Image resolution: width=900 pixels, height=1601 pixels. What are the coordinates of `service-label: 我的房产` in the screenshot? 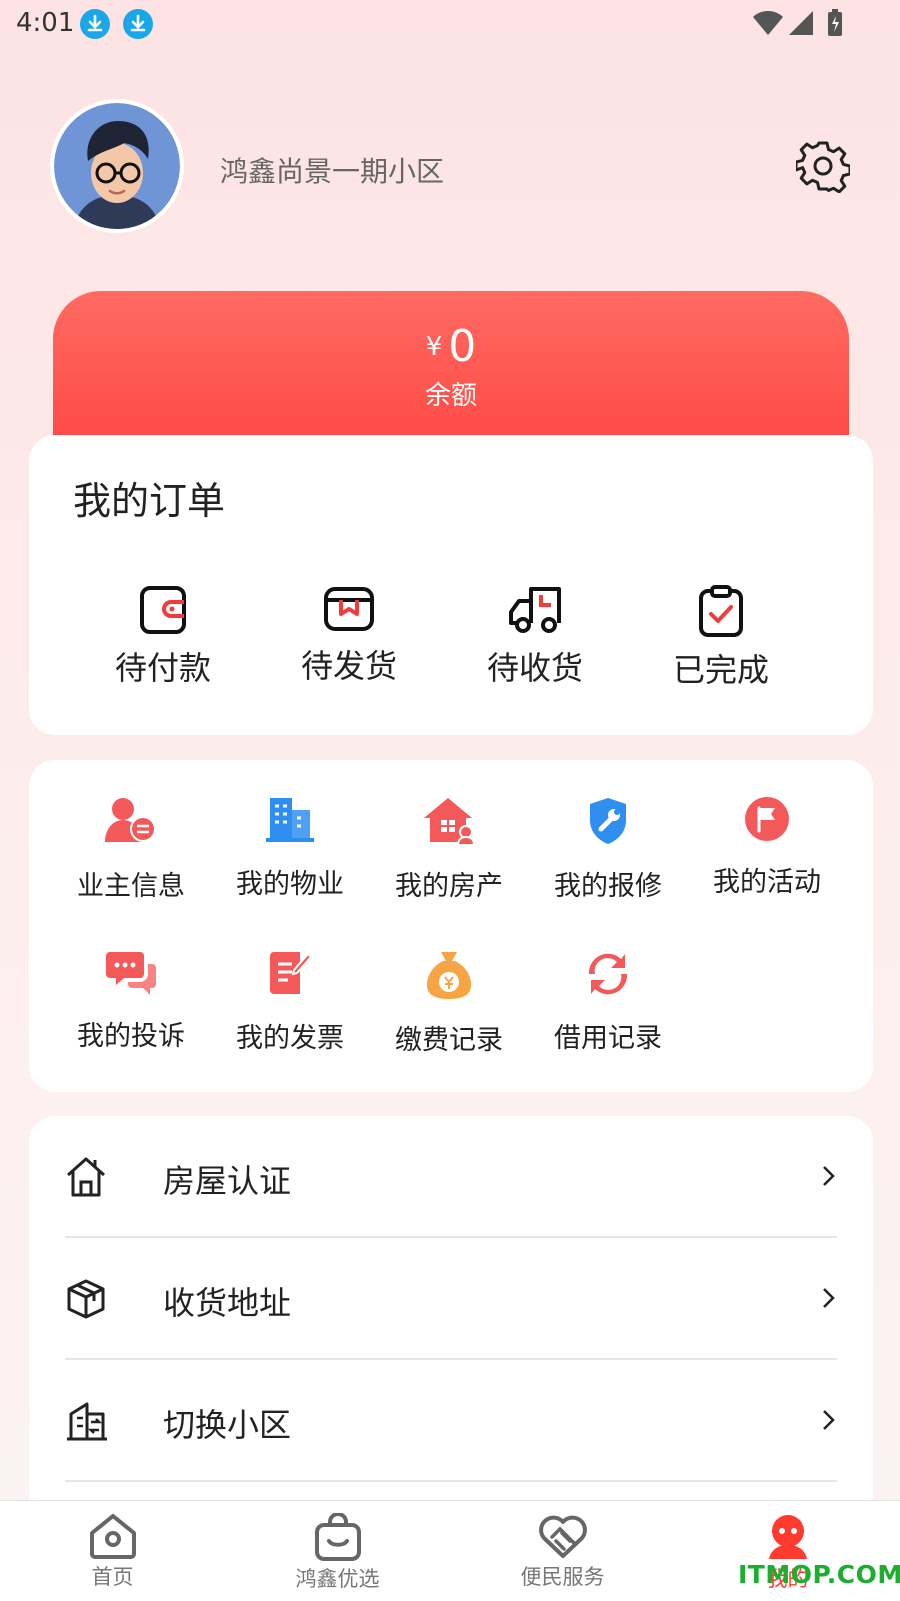 It's located at (449, 886).